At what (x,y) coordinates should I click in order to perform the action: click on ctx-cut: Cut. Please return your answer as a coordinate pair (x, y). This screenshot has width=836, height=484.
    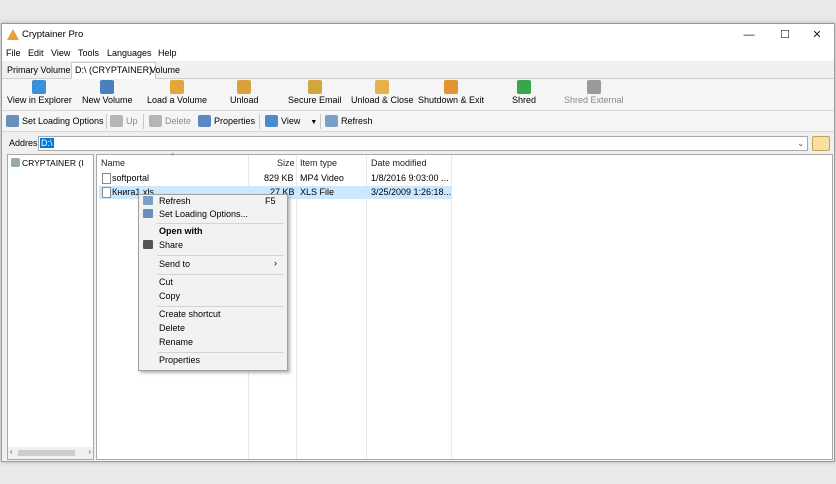
    Looking at the image, I should click on (213, 282).